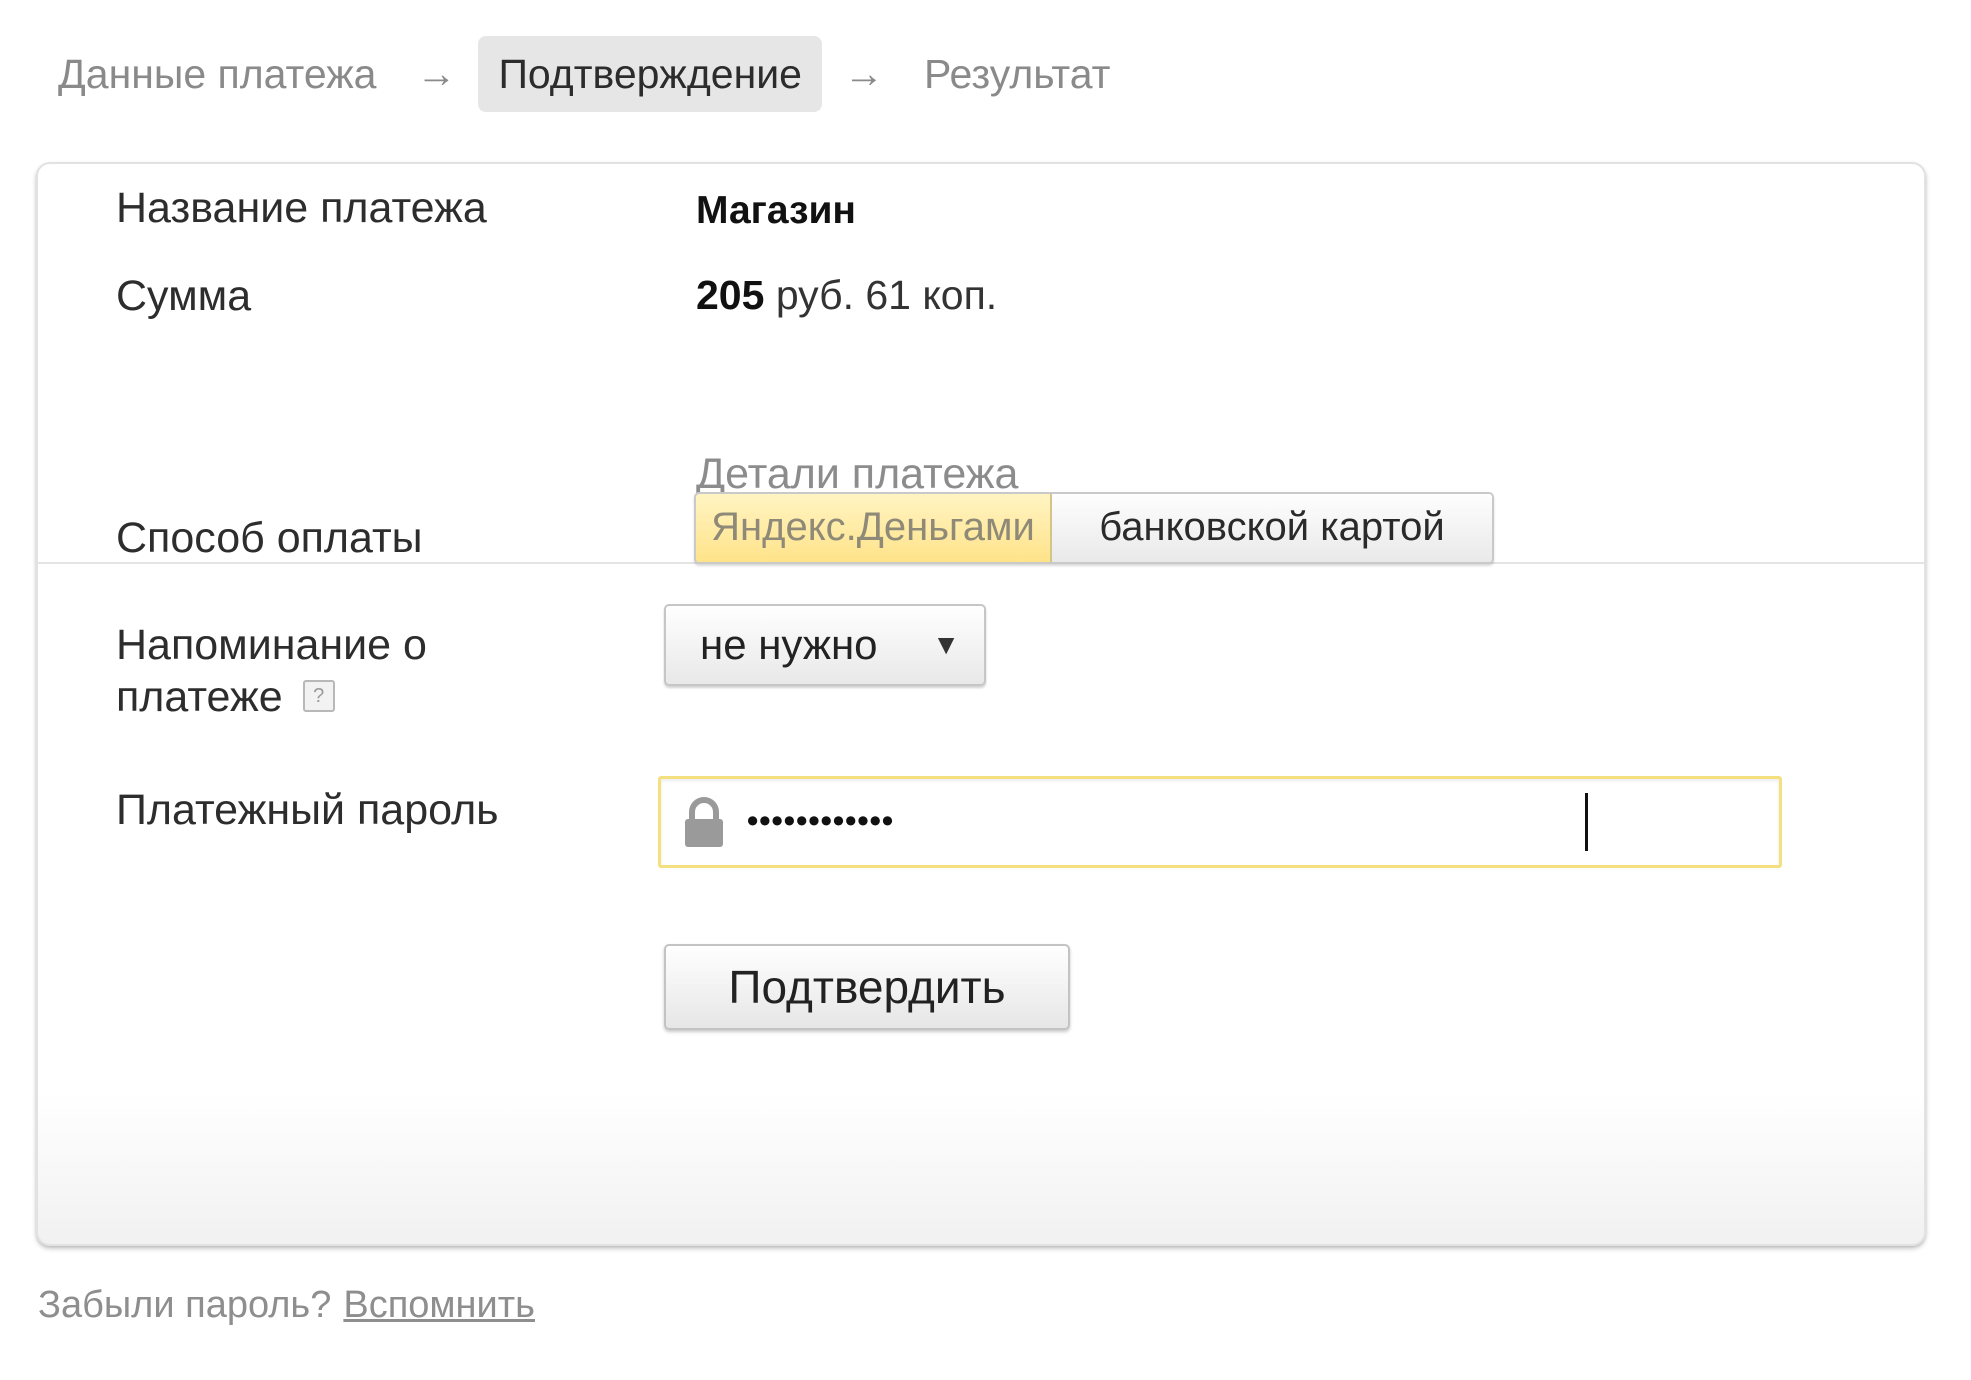 The image size is (1971, 1380). I want to click on sum-label: Сумма, so click(184, 296).